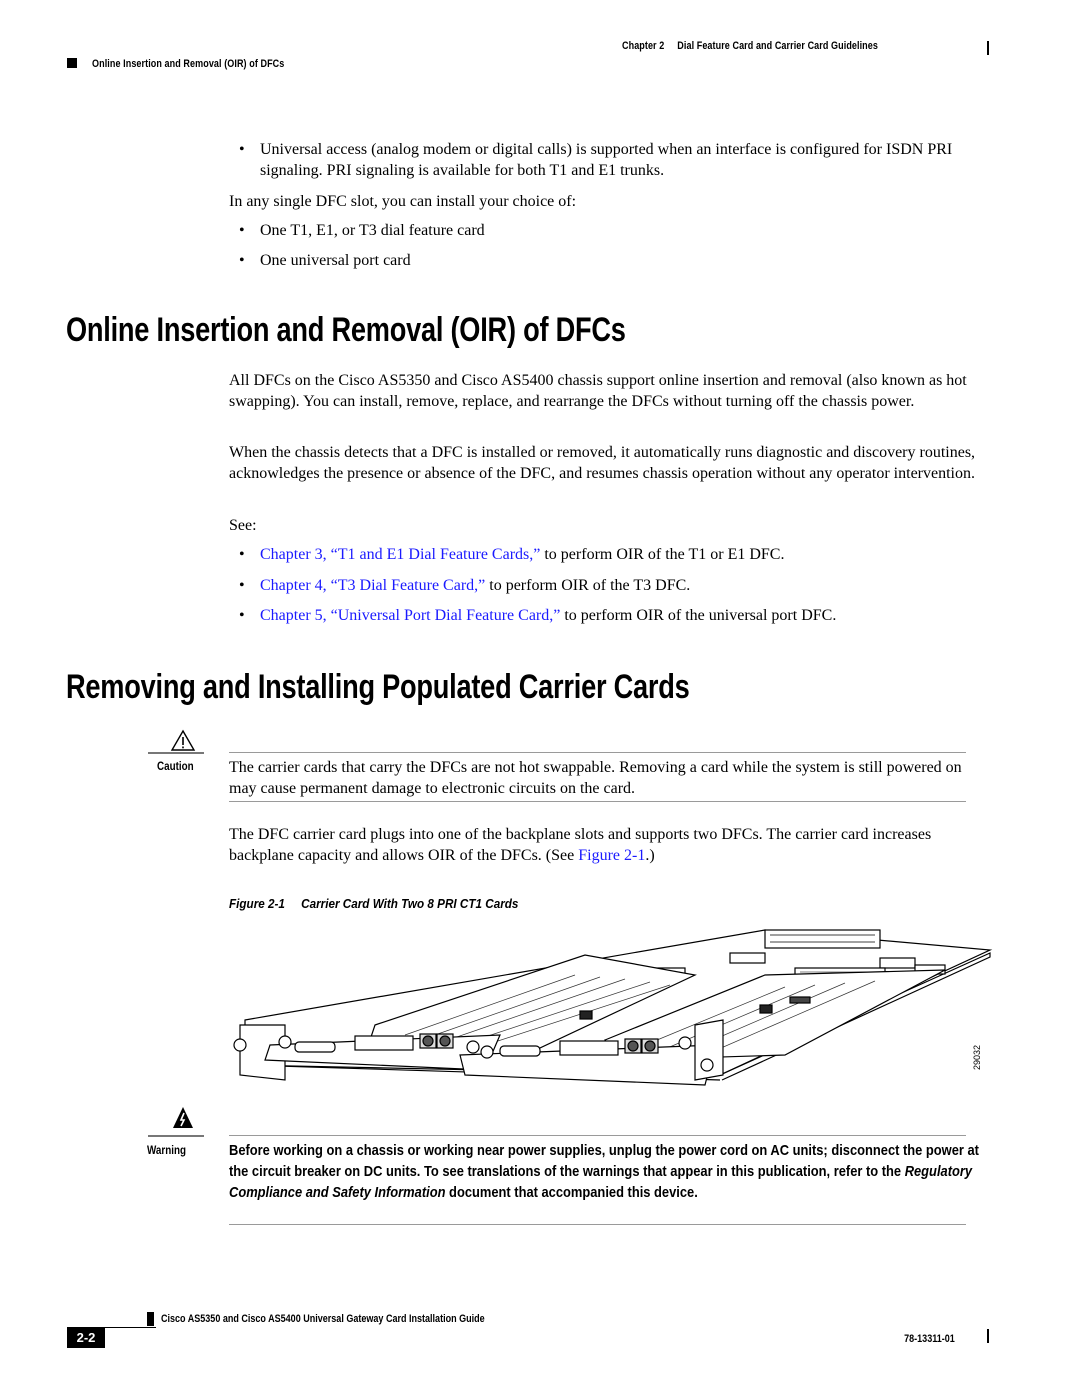  Describe the element at coordinates (183, 1118) in the screenshot. I see `warning-icon` at that location.